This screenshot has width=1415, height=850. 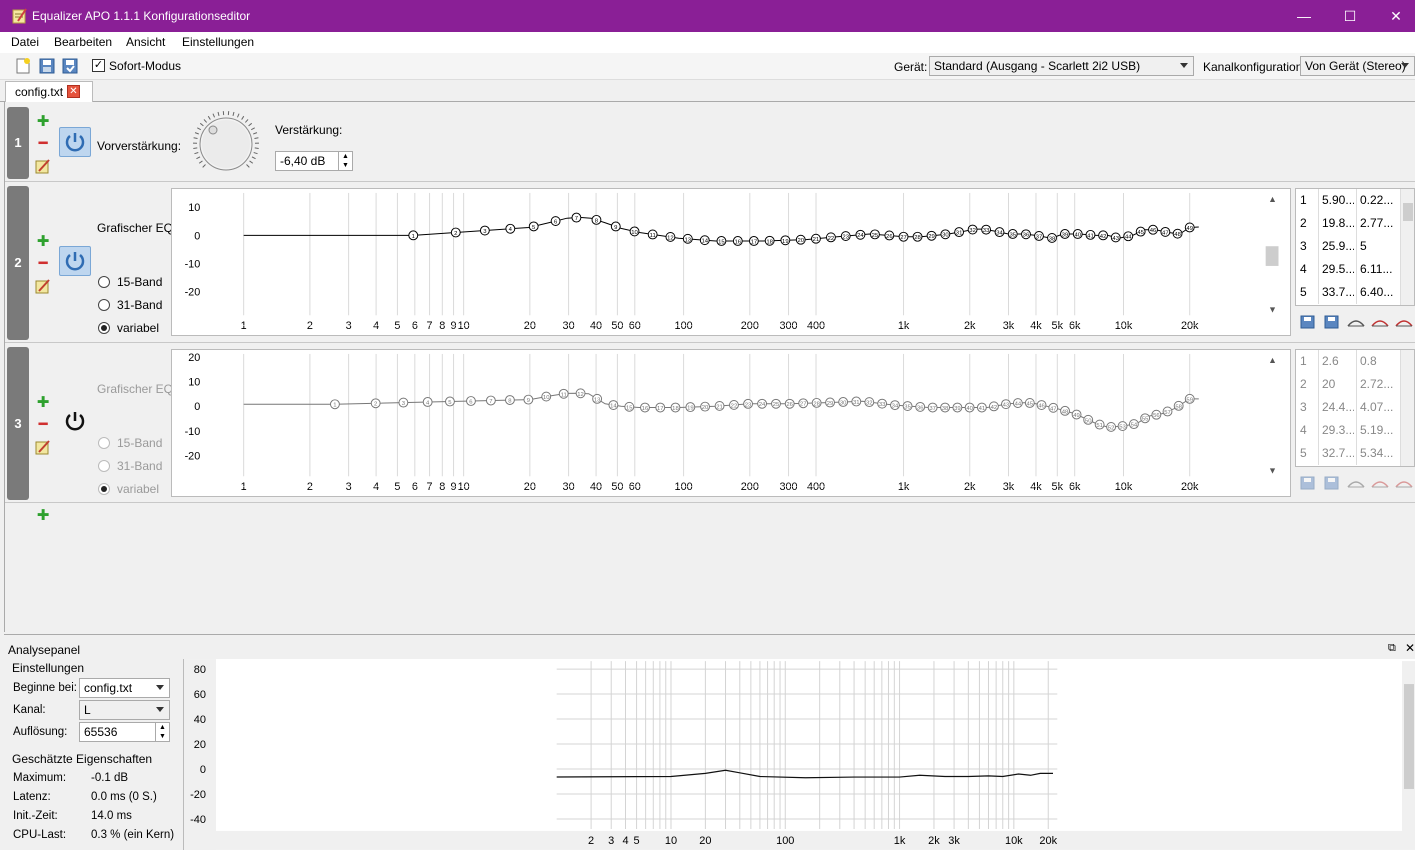 I want to click on eq-control-point-label: 43, so click(x=1006, y=406).